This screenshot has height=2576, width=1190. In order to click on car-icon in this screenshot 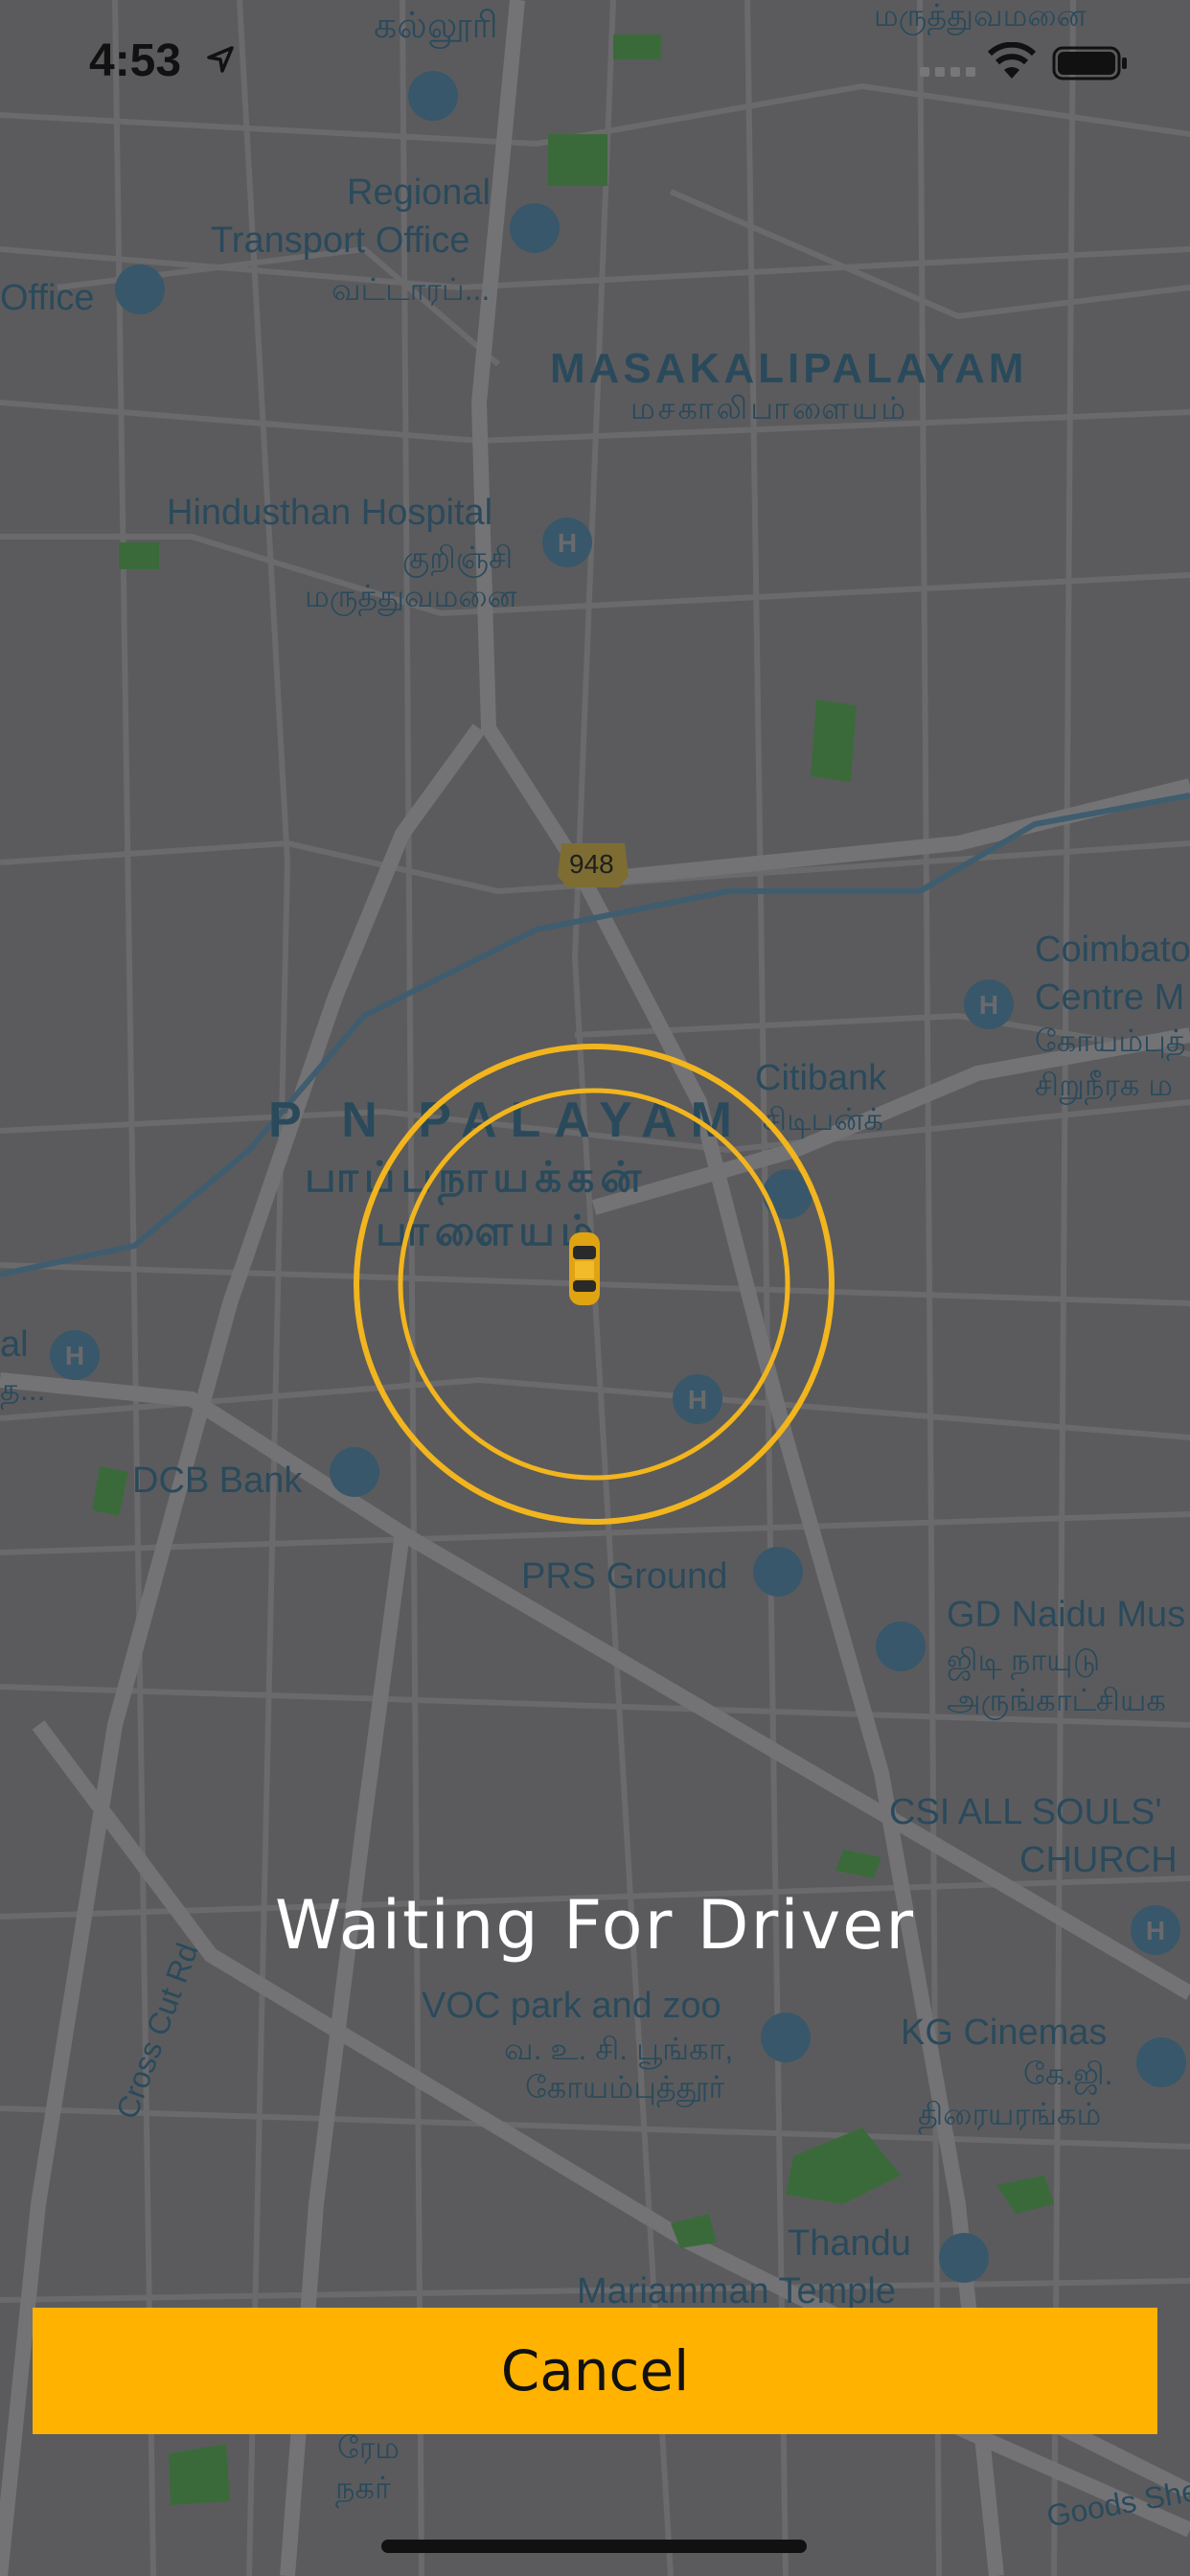, I will do `click(585, 1268)`.